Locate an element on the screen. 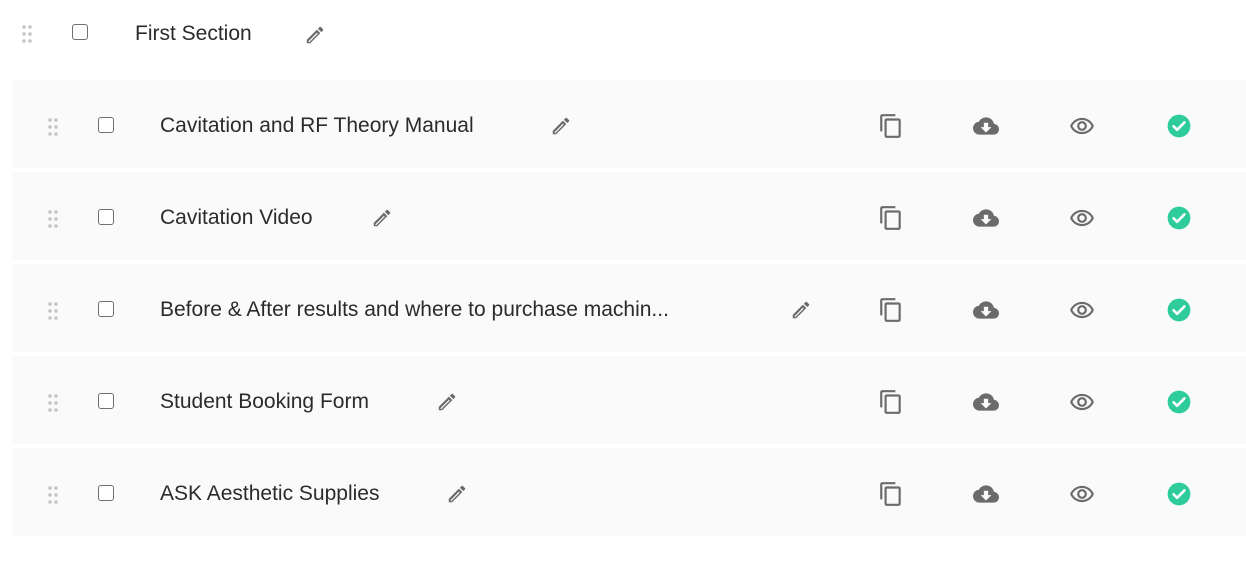 Image resolution: width=1246 pixels, height=582 pixels. section-title: First Section is located at coordinates (193, 33).